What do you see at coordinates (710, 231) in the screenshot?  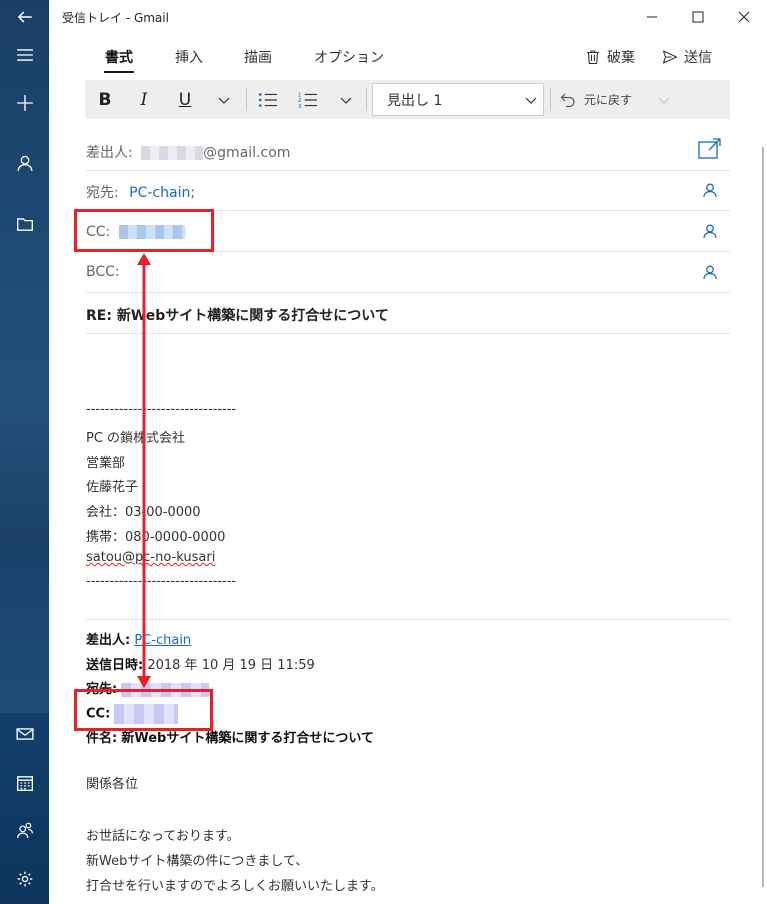 I see `cc-contact-picker-icon` at bounding box center [710, 231].